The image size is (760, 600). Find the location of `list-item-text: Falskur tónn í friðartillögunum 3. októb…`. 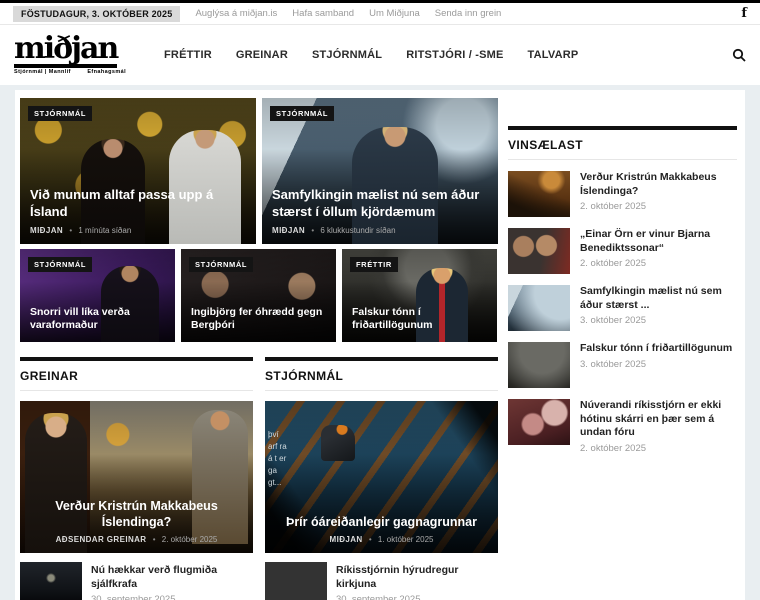

list-item-text: Falskur tónn í friðartillögunum 3. októb… is located at coordinates (656, 365).